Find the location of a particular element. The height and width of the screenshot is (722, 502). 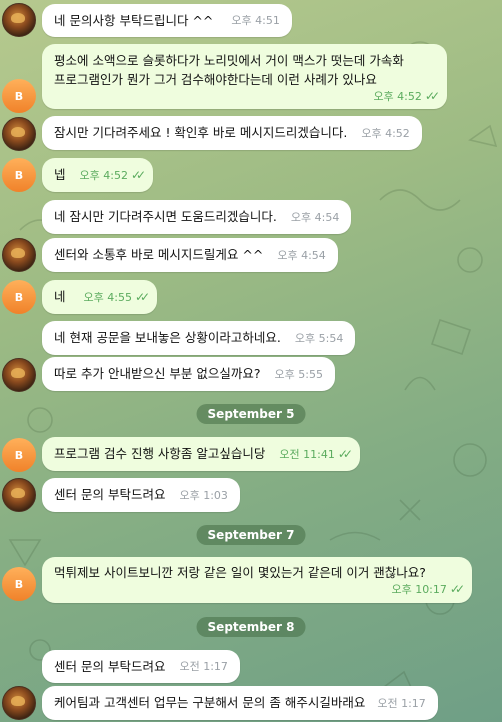

message-bubble: 센터와 소통후 바로 메시지드릴게요 ^^ 오후 4:54 is located at coordinates (190, 255).